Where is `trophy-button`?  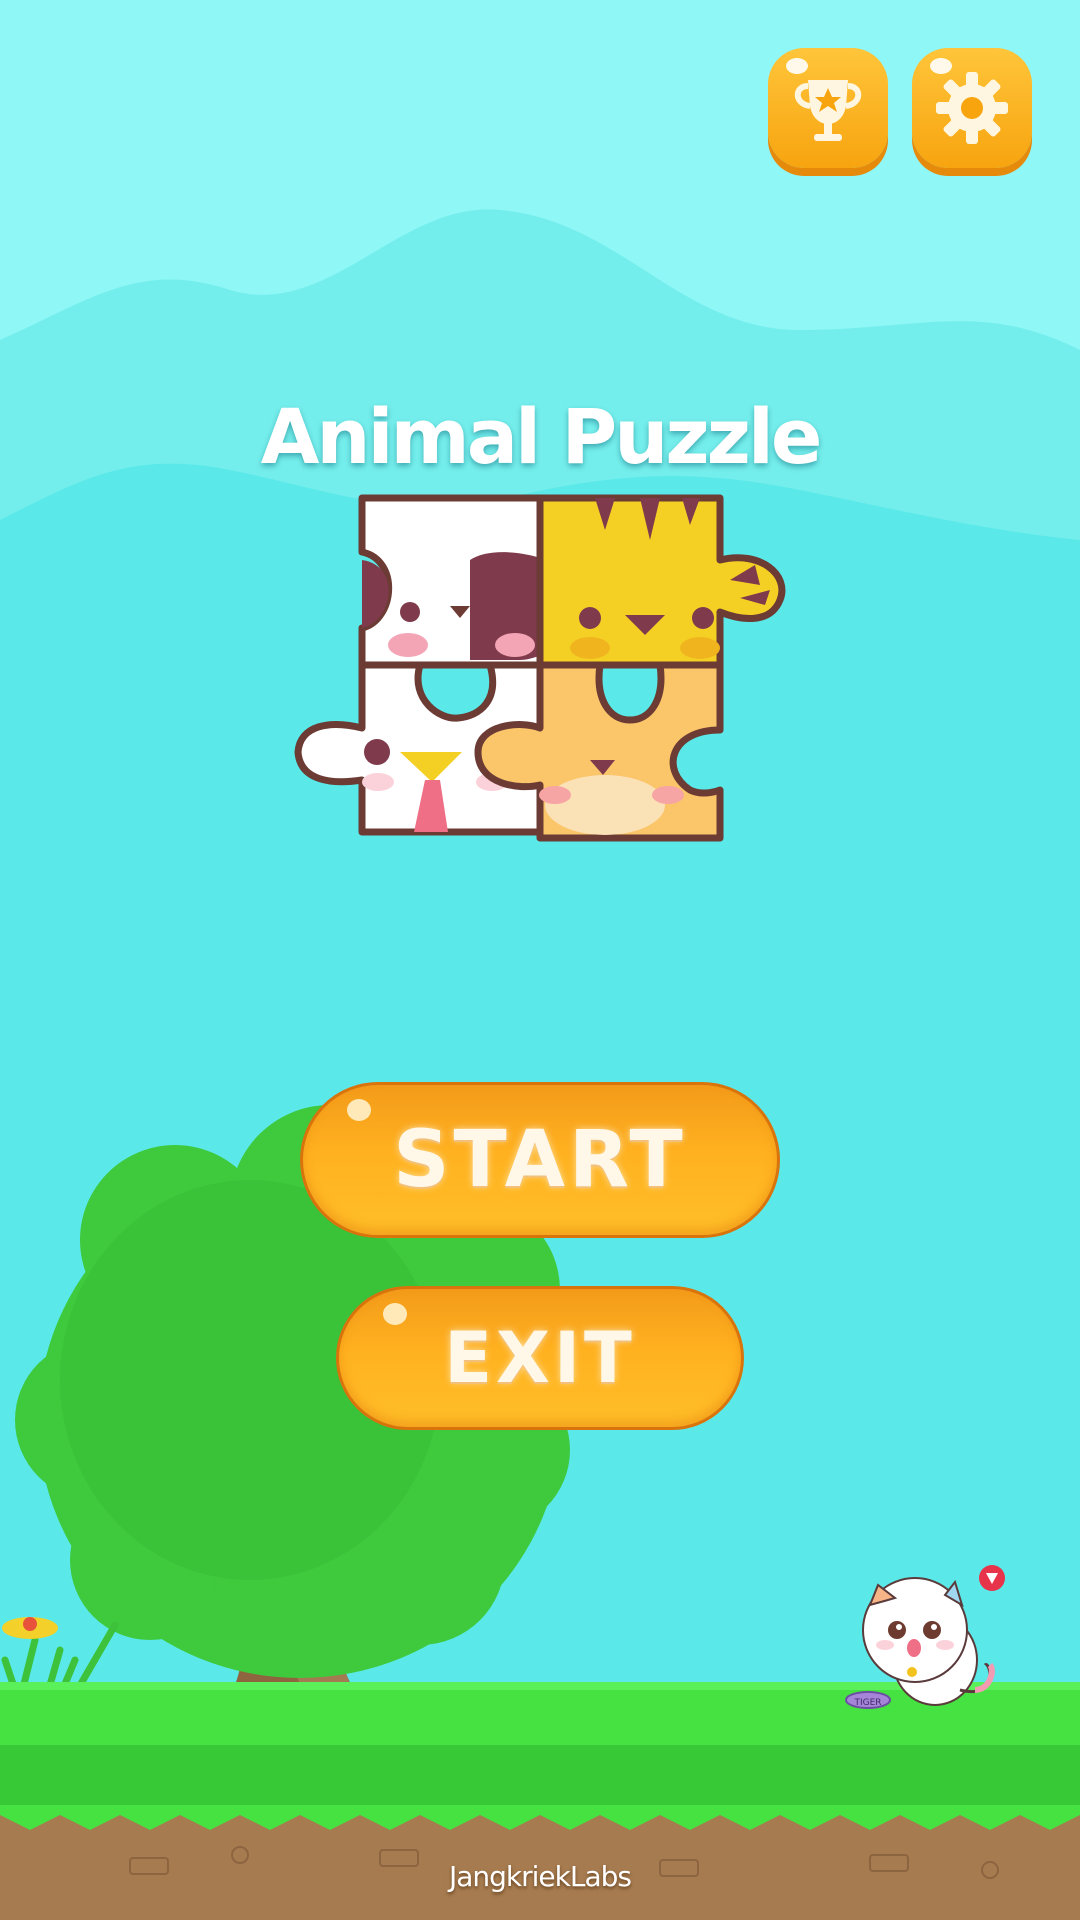 trophy-button is located at coordinates (828, 108).